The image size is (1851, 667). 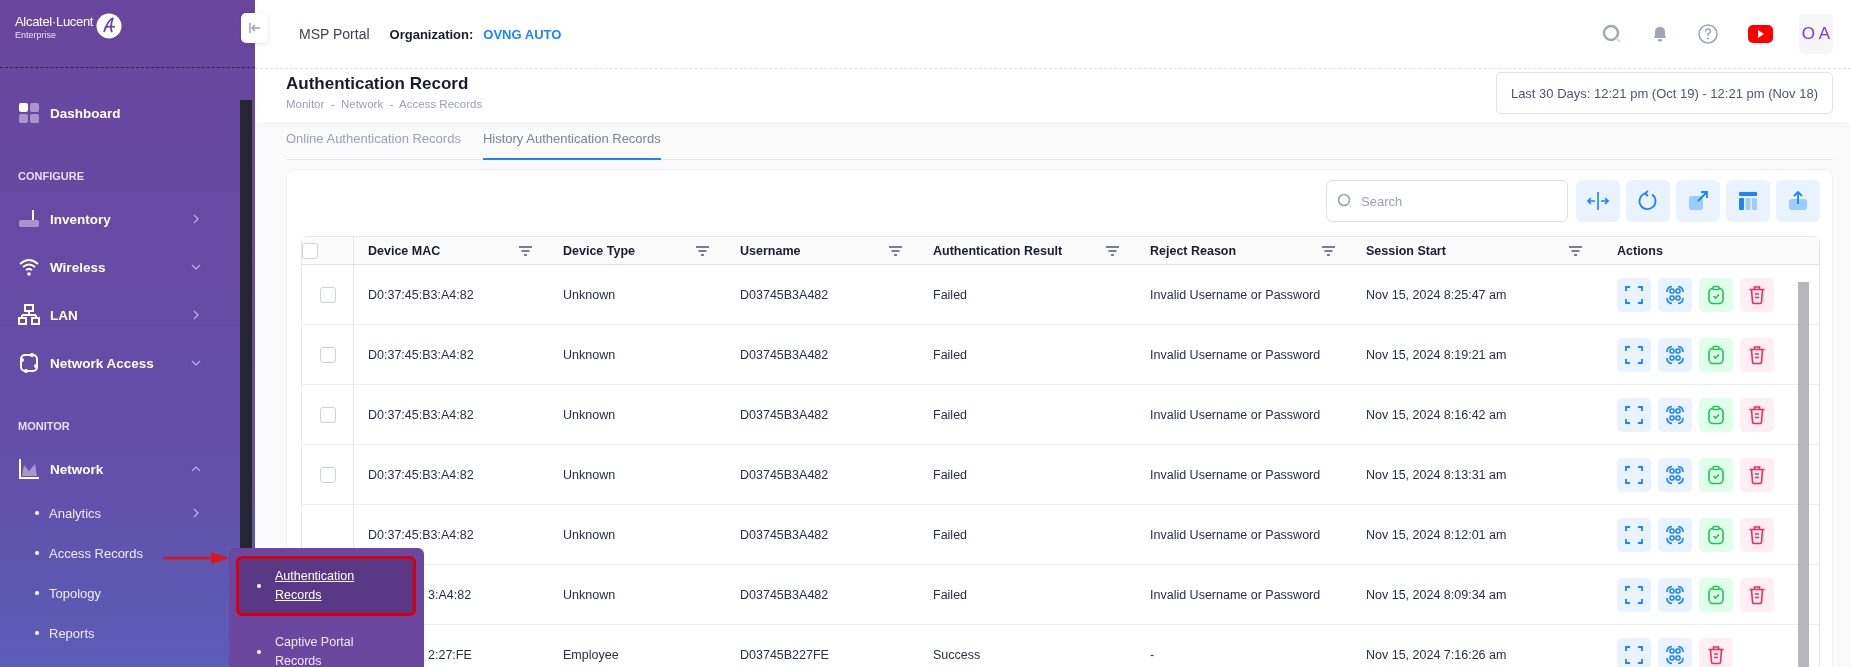 What do you see at coordinates (522, 34) in the screenshot?
I see `organization-link: OVNG AUTO` at bounding box center [522, 34].